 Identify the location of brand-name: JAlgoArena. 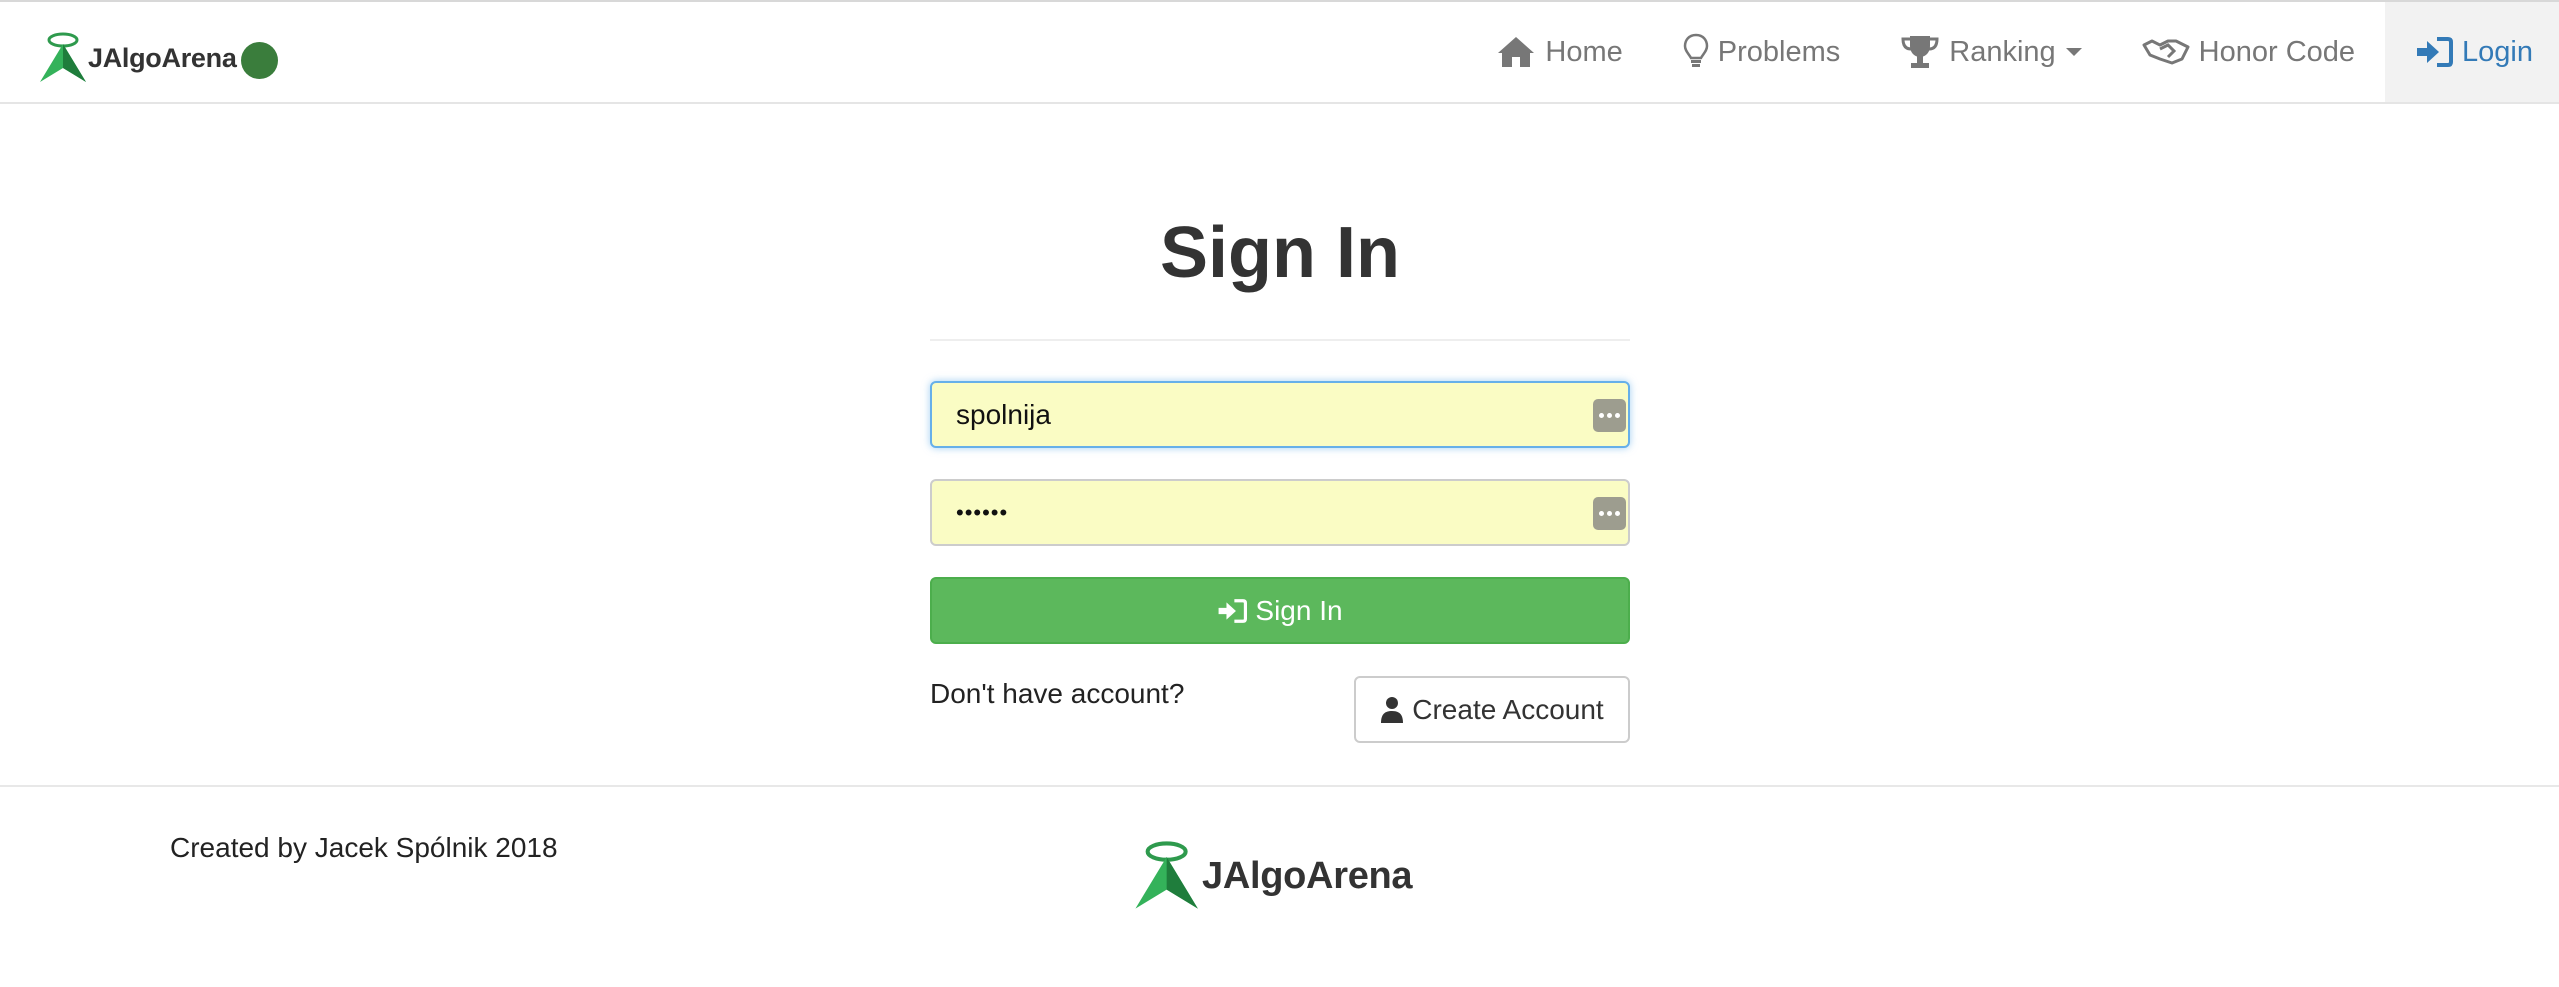
(162, 57).